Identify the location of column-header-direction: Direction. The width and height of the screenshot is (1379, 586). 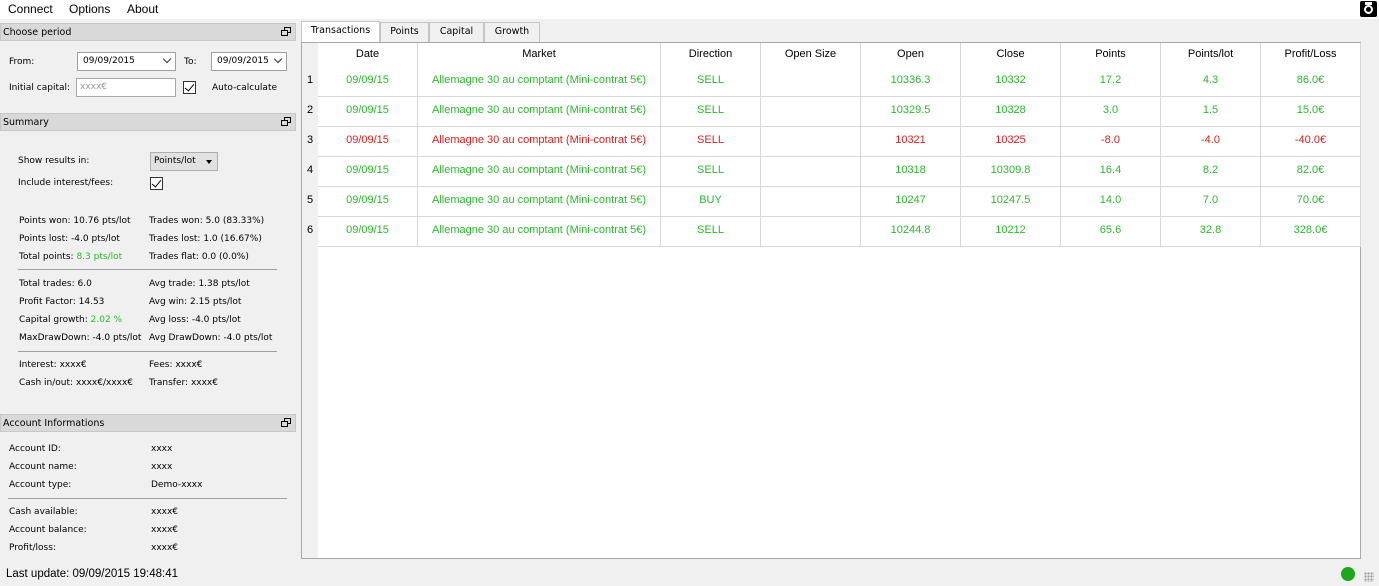
(711, 55).